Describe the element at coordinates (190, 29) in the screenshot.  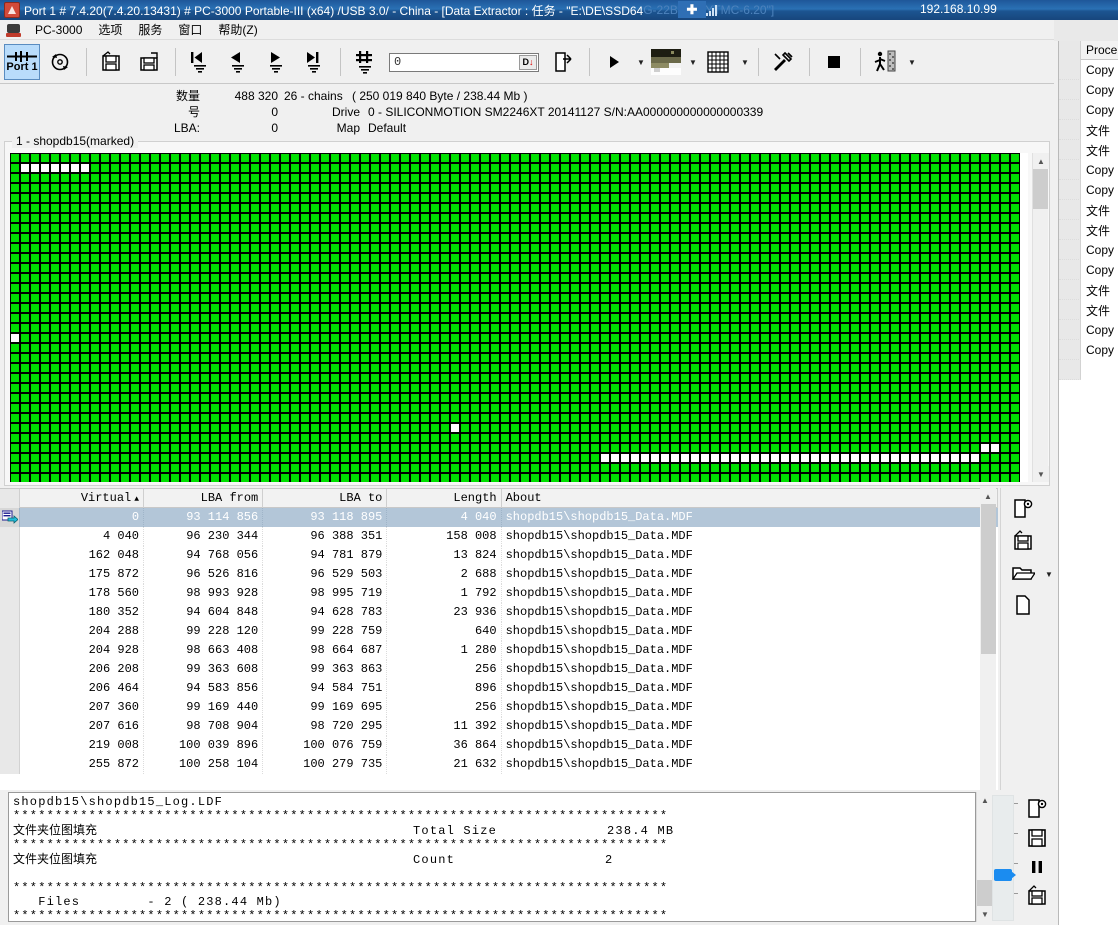
I see `menu-item-window: 窗口` at that location.